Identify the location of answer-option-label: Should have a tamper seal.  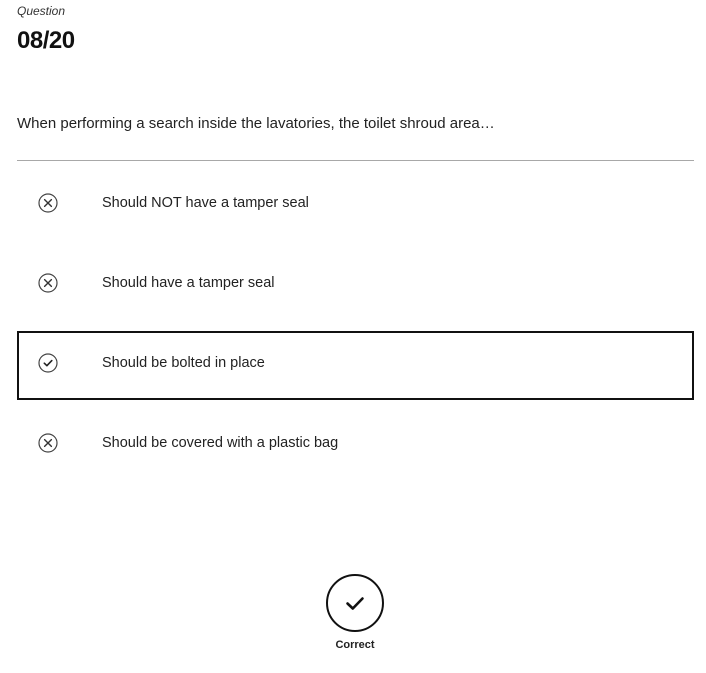
(188, 283).